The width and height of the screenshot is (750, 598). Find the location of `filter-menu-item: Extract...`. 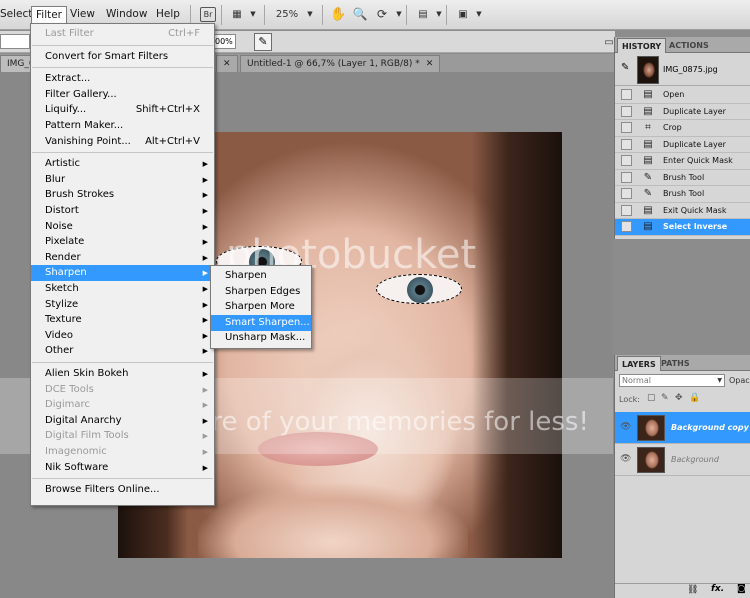

filter-menu-item: Extract... is located at coordinates (122, 79).